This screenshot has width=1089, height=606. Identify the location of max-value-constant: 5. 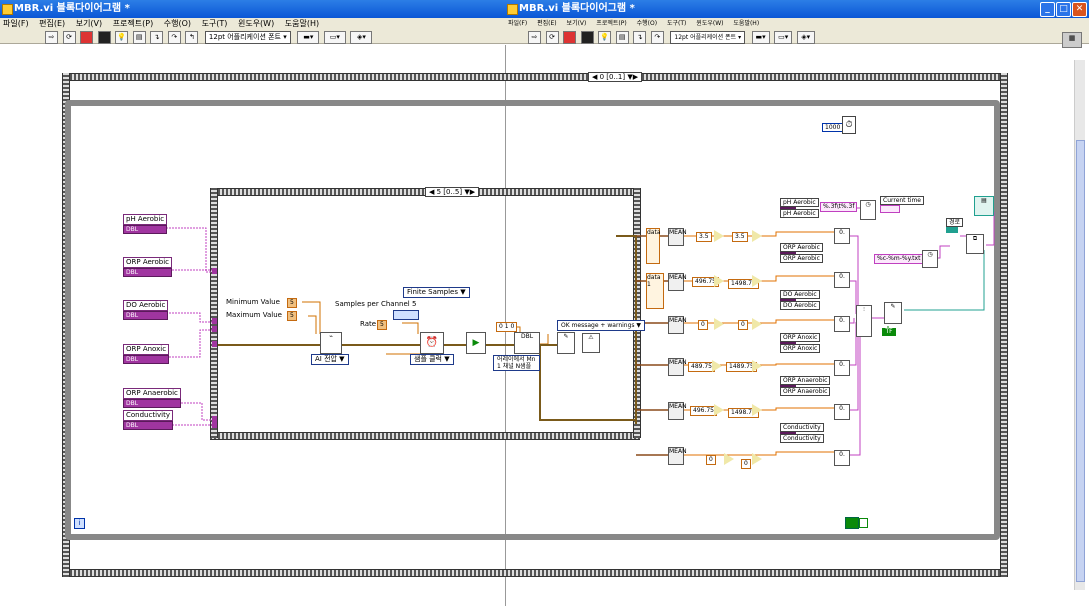
(292, 316).